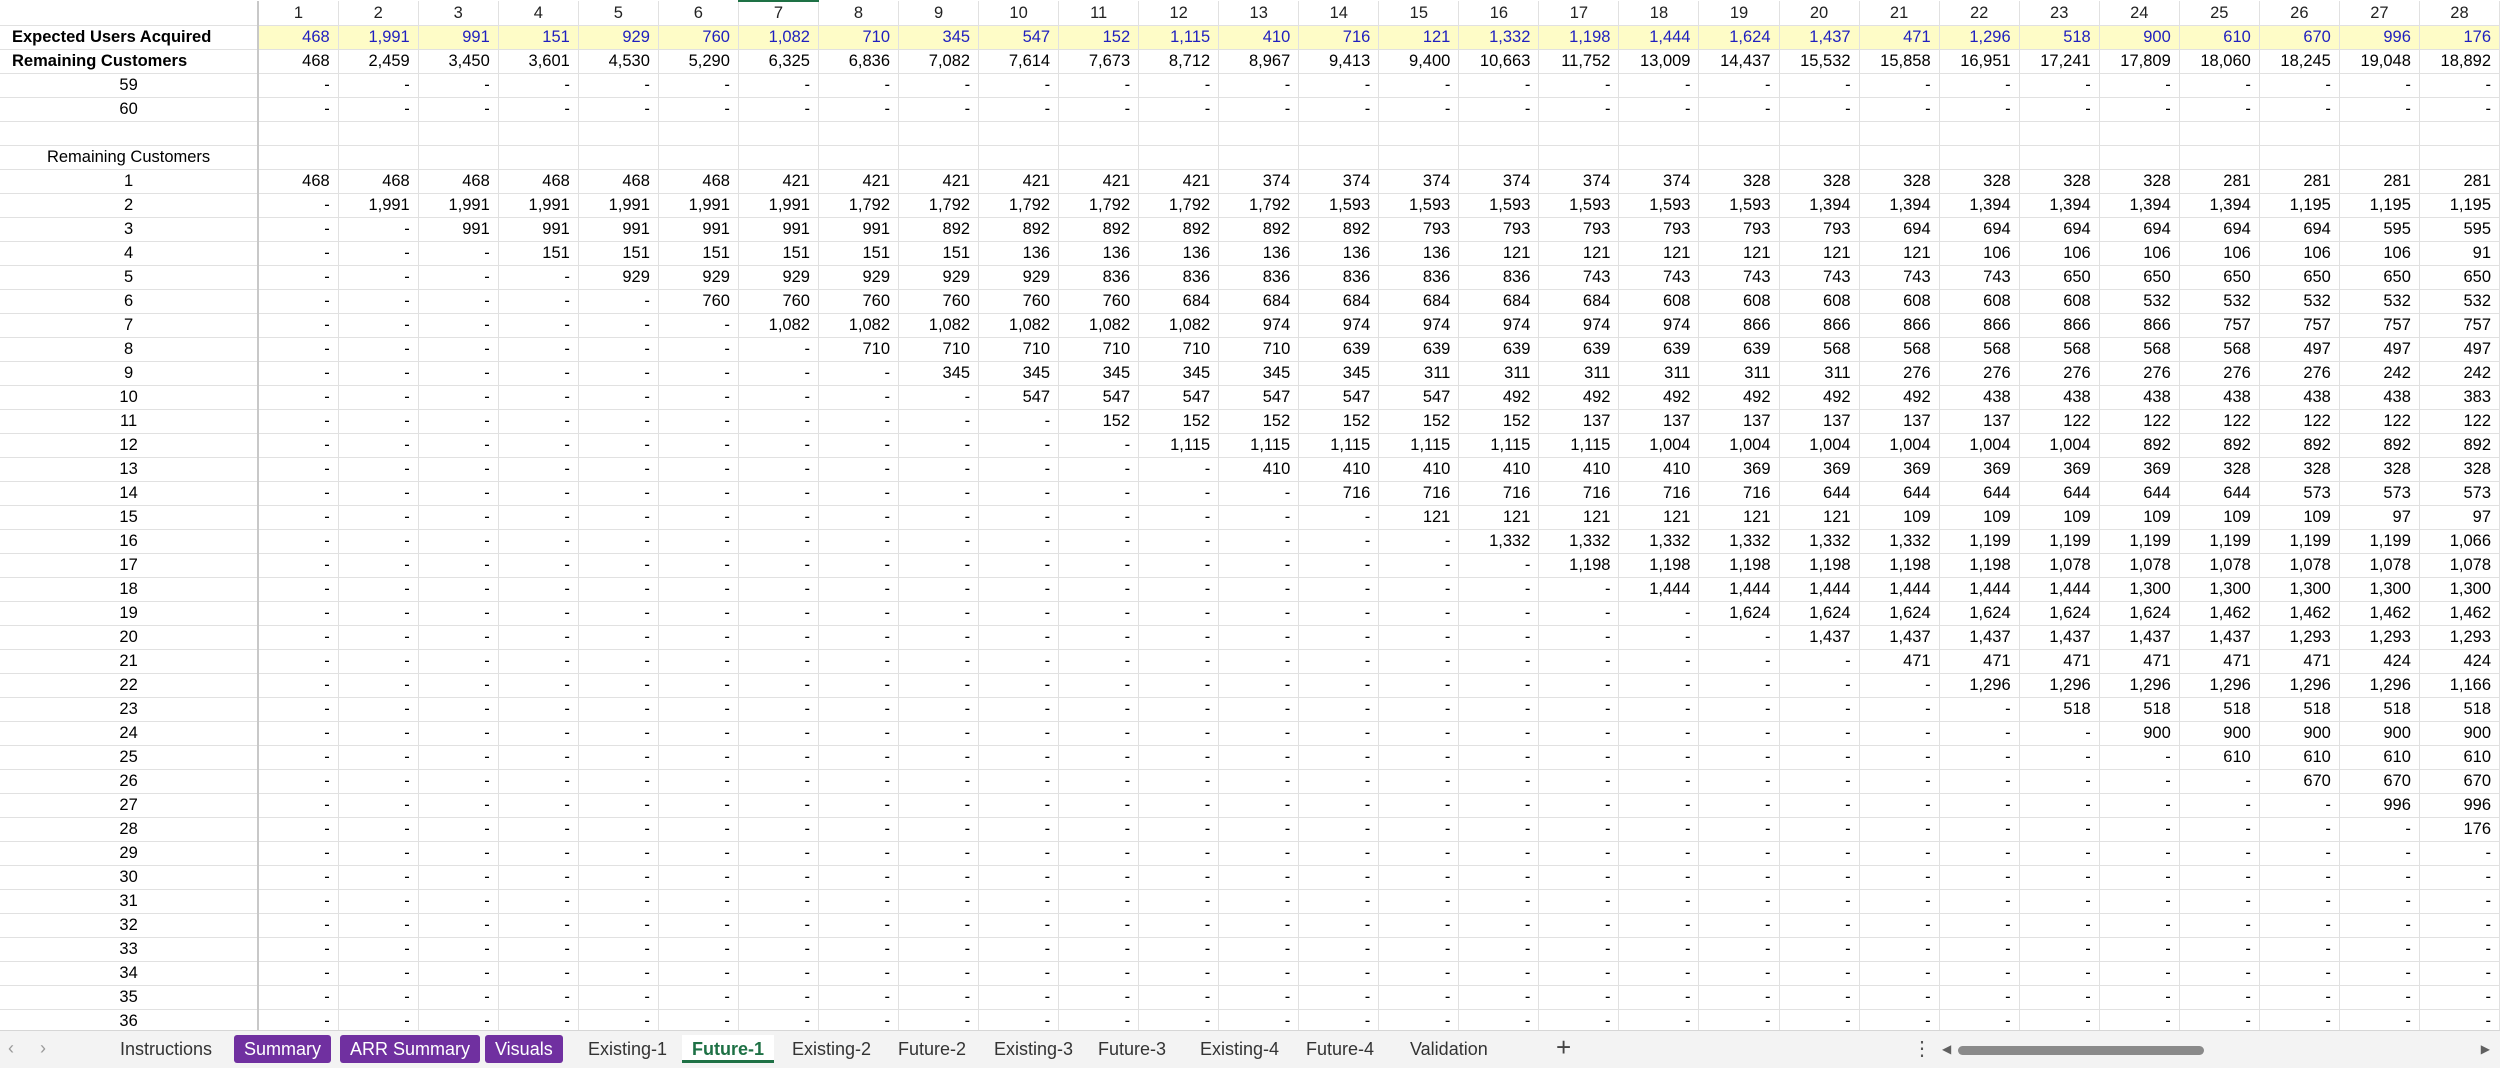 The image size is (2500, 1068). I want to click on data-cell: 1,195, so click(2379, 205).